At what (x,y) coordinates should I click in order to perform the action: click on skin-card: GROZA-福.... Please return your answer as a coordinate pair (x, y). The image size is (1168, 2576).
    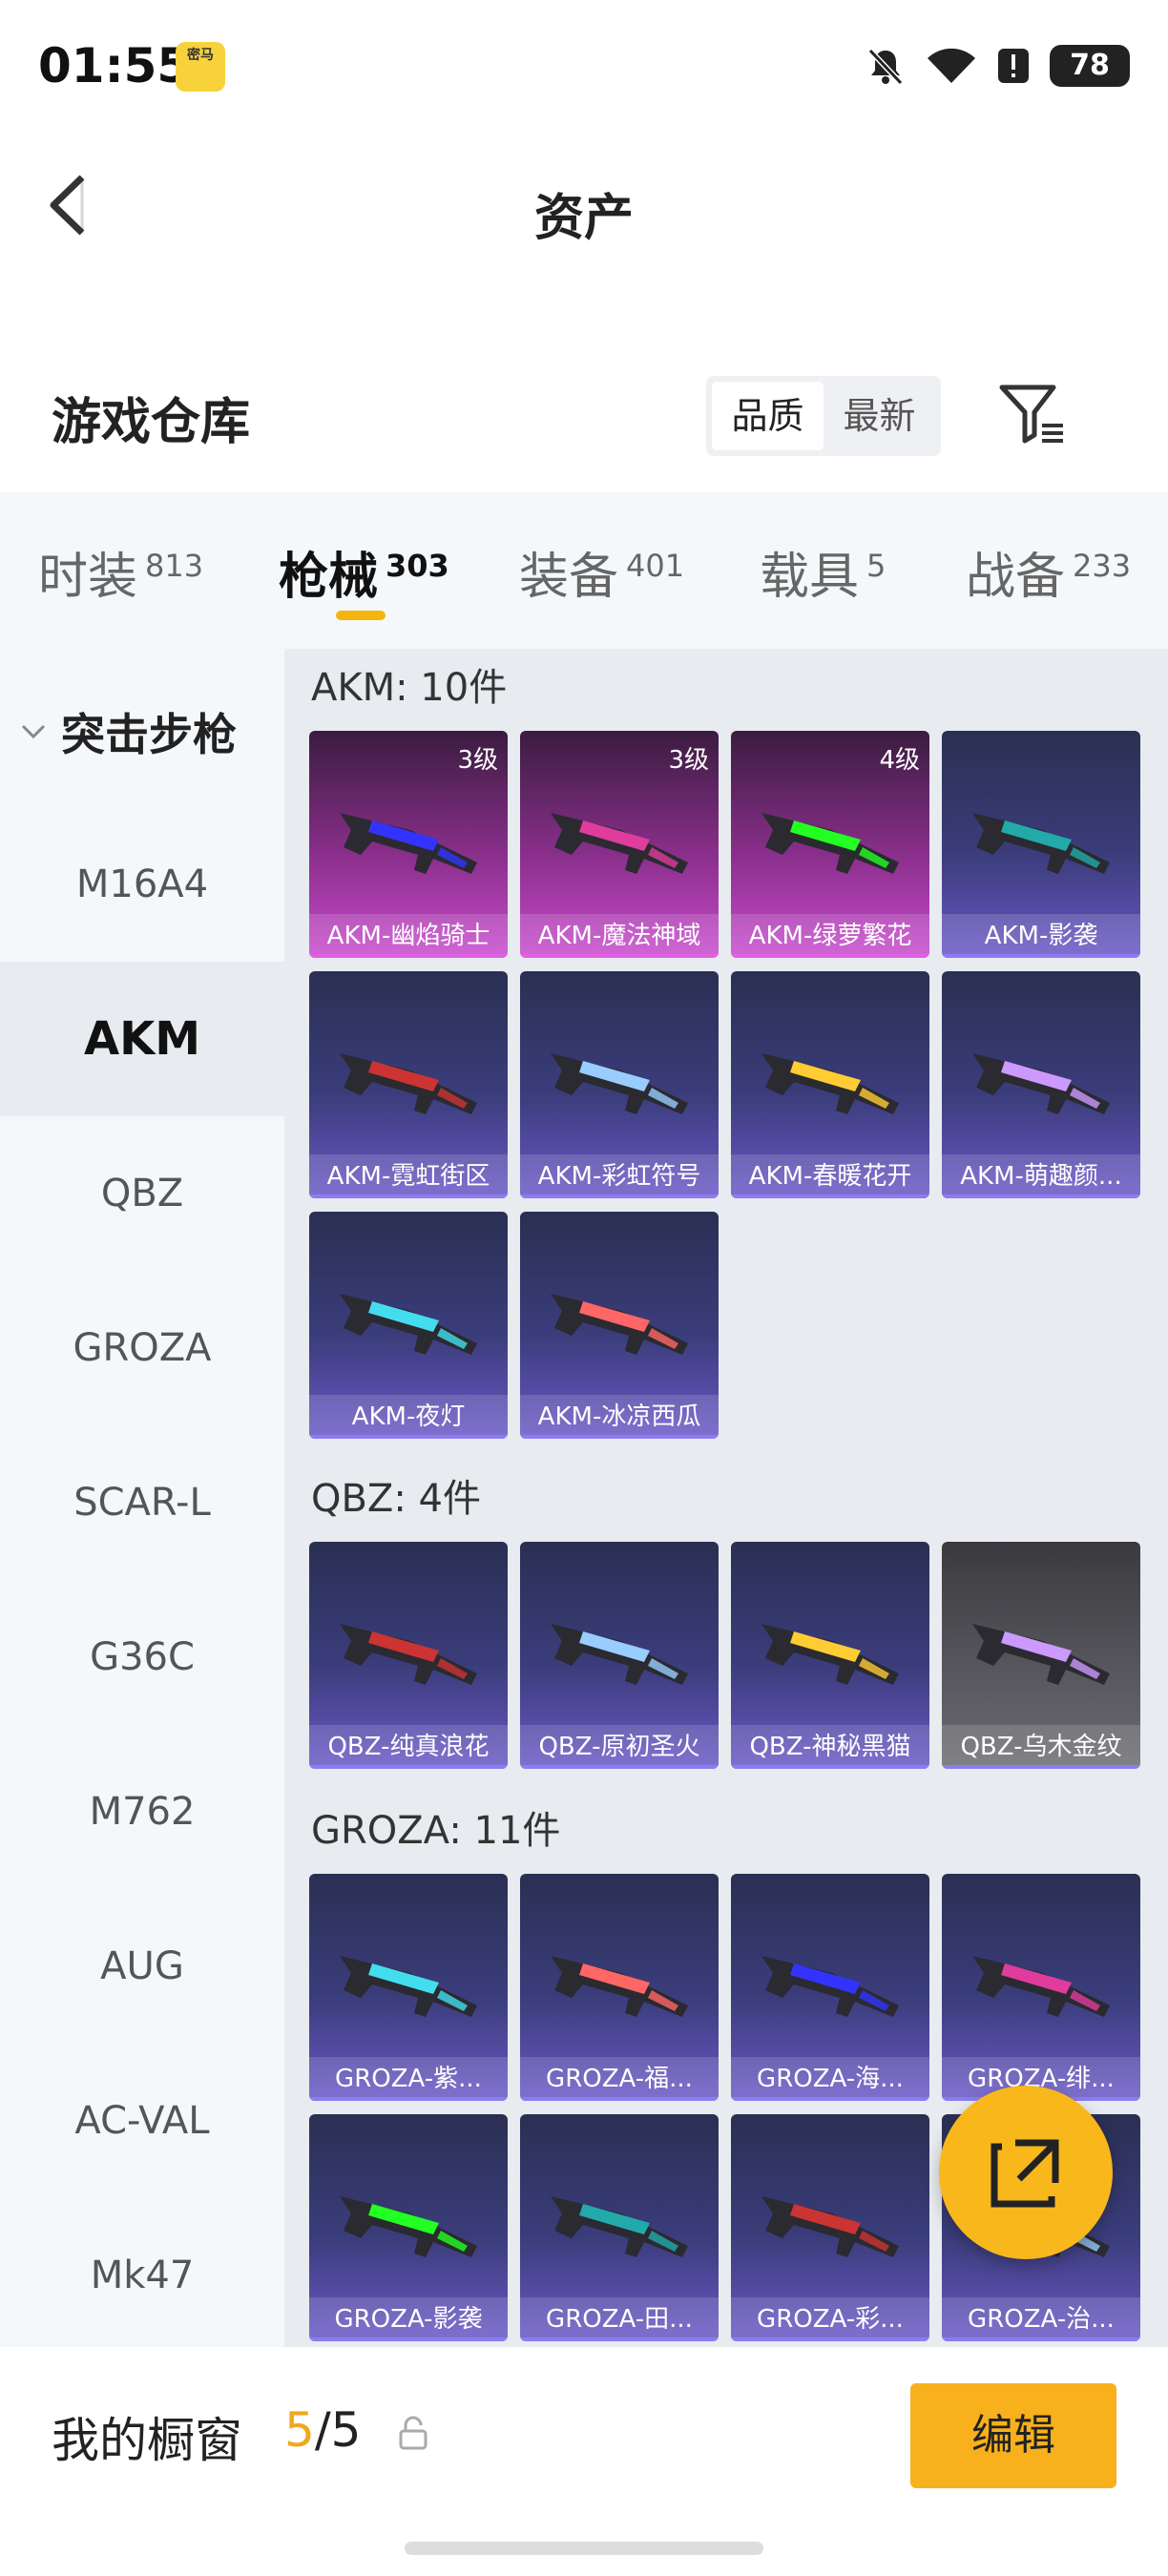
    Looking at the image, I should click on (619, 1987).